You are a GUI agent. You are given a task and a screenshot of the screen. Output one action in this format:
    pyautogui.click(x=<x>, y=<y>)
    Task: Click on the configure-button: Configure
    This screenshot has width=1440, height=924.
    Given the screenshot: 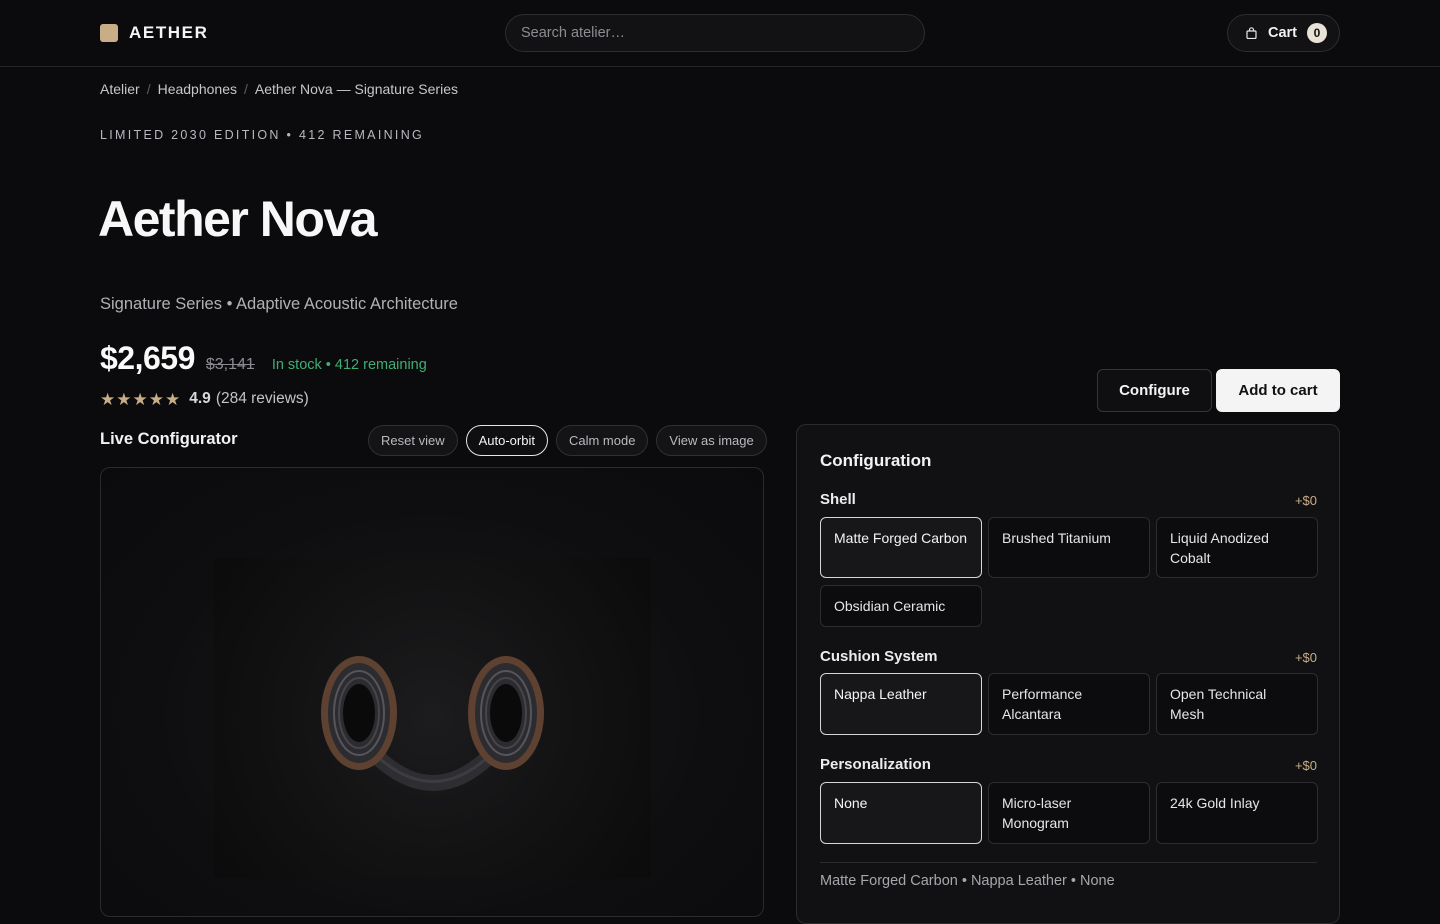 What is the action you would take?
    pyautogui.click(x=1154, y=390)
    